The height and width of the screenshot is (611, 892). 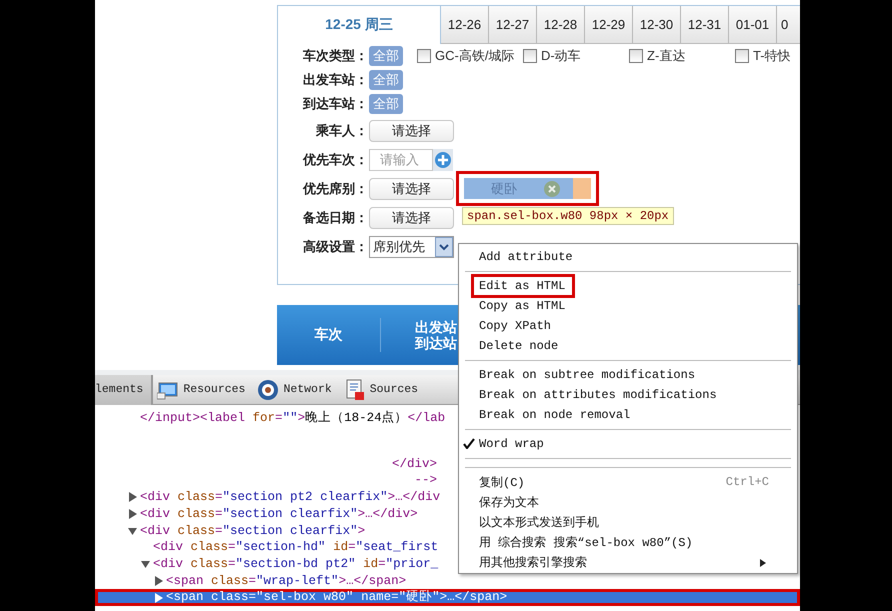 I want to click on filter-label: 车次类型：, so click(x=335, y=56).